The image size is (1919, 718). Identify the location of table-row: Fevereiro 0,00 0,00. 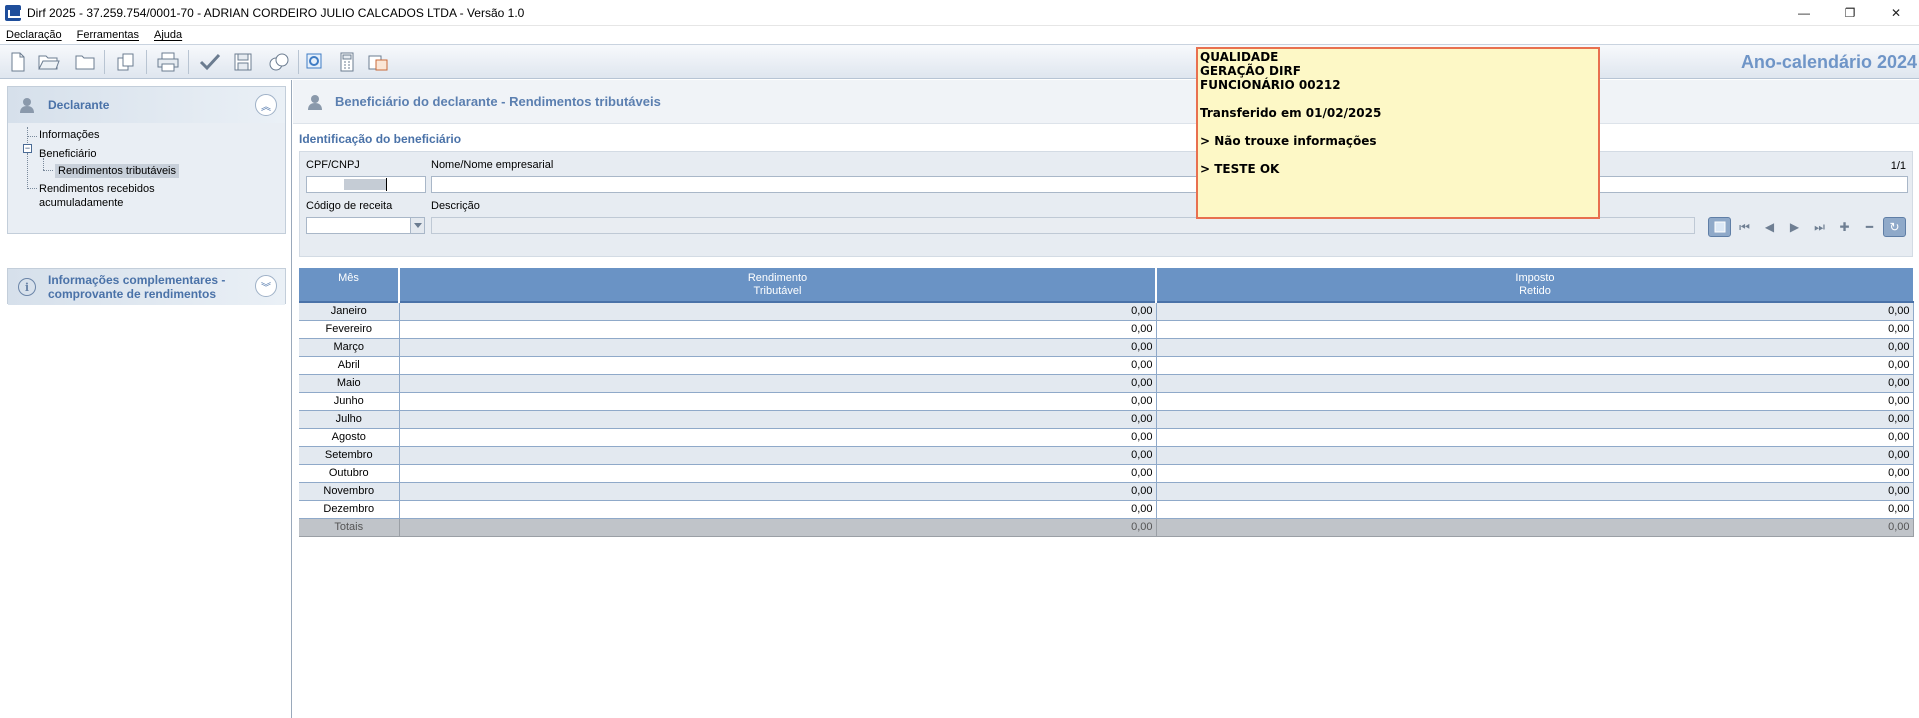
(1106, 329).